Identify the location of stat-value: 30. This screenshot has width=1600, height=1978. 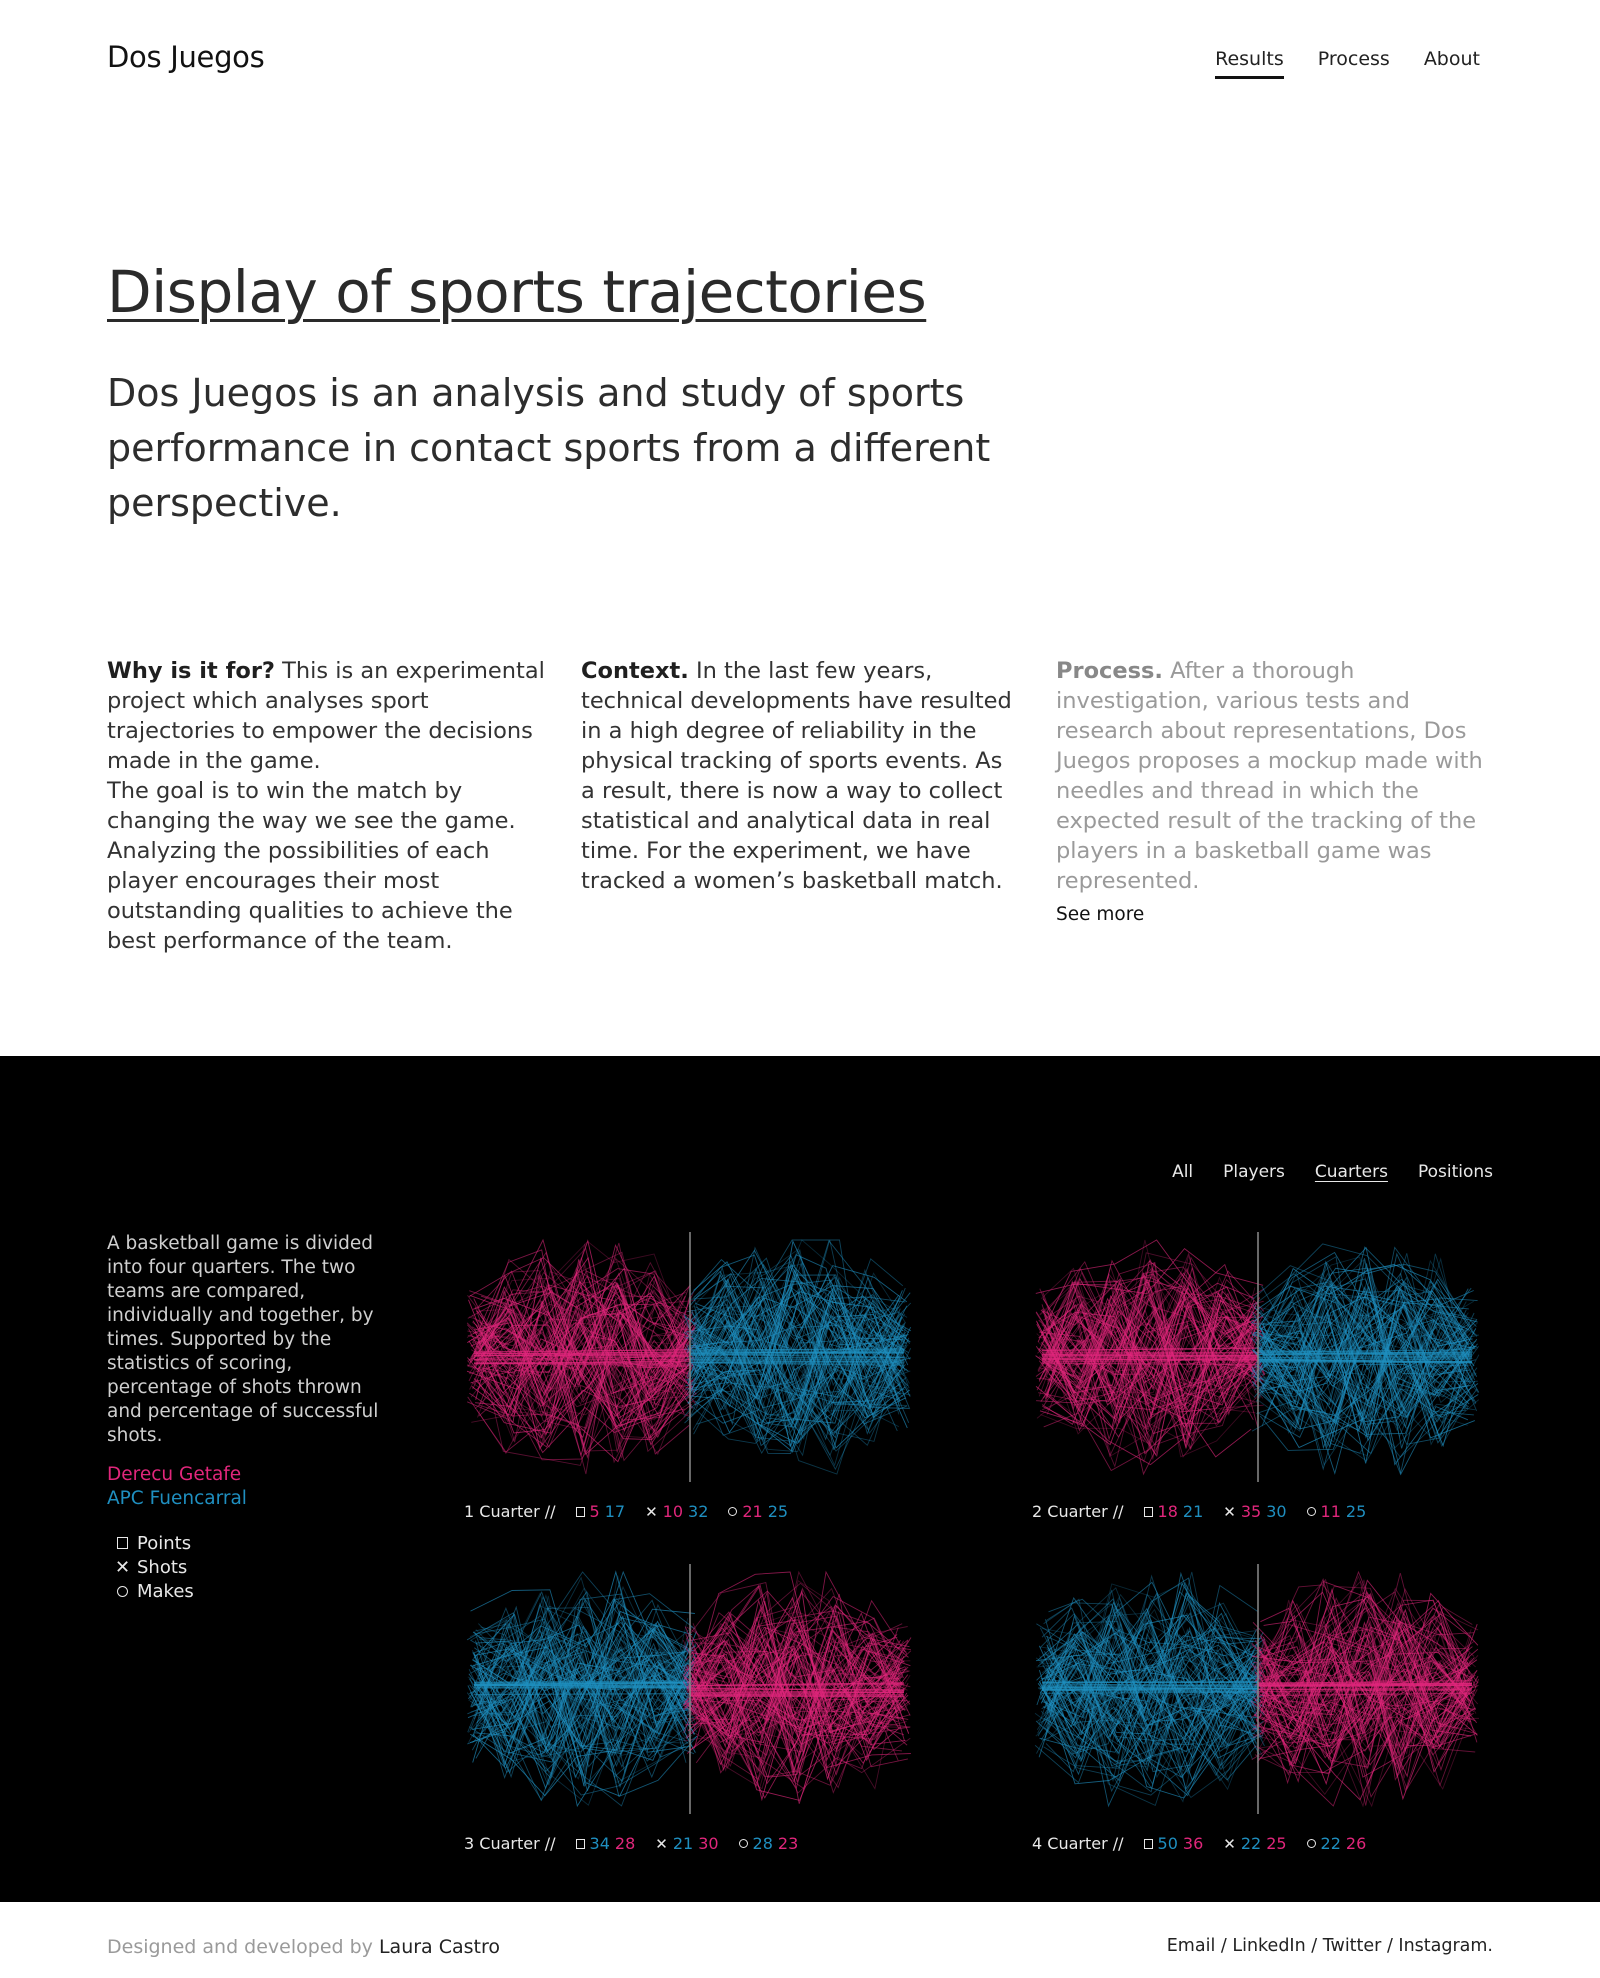
(1276, 1511).